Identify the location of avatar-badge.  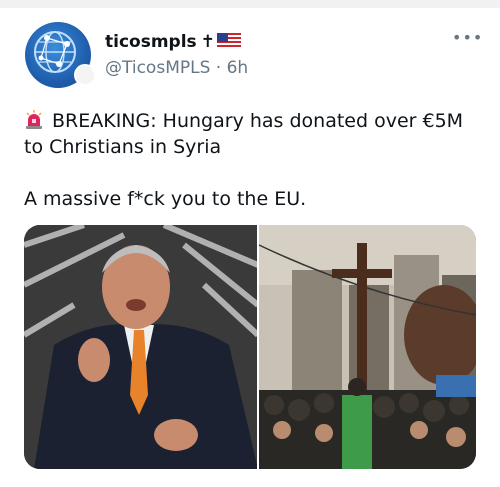
(85, 75).